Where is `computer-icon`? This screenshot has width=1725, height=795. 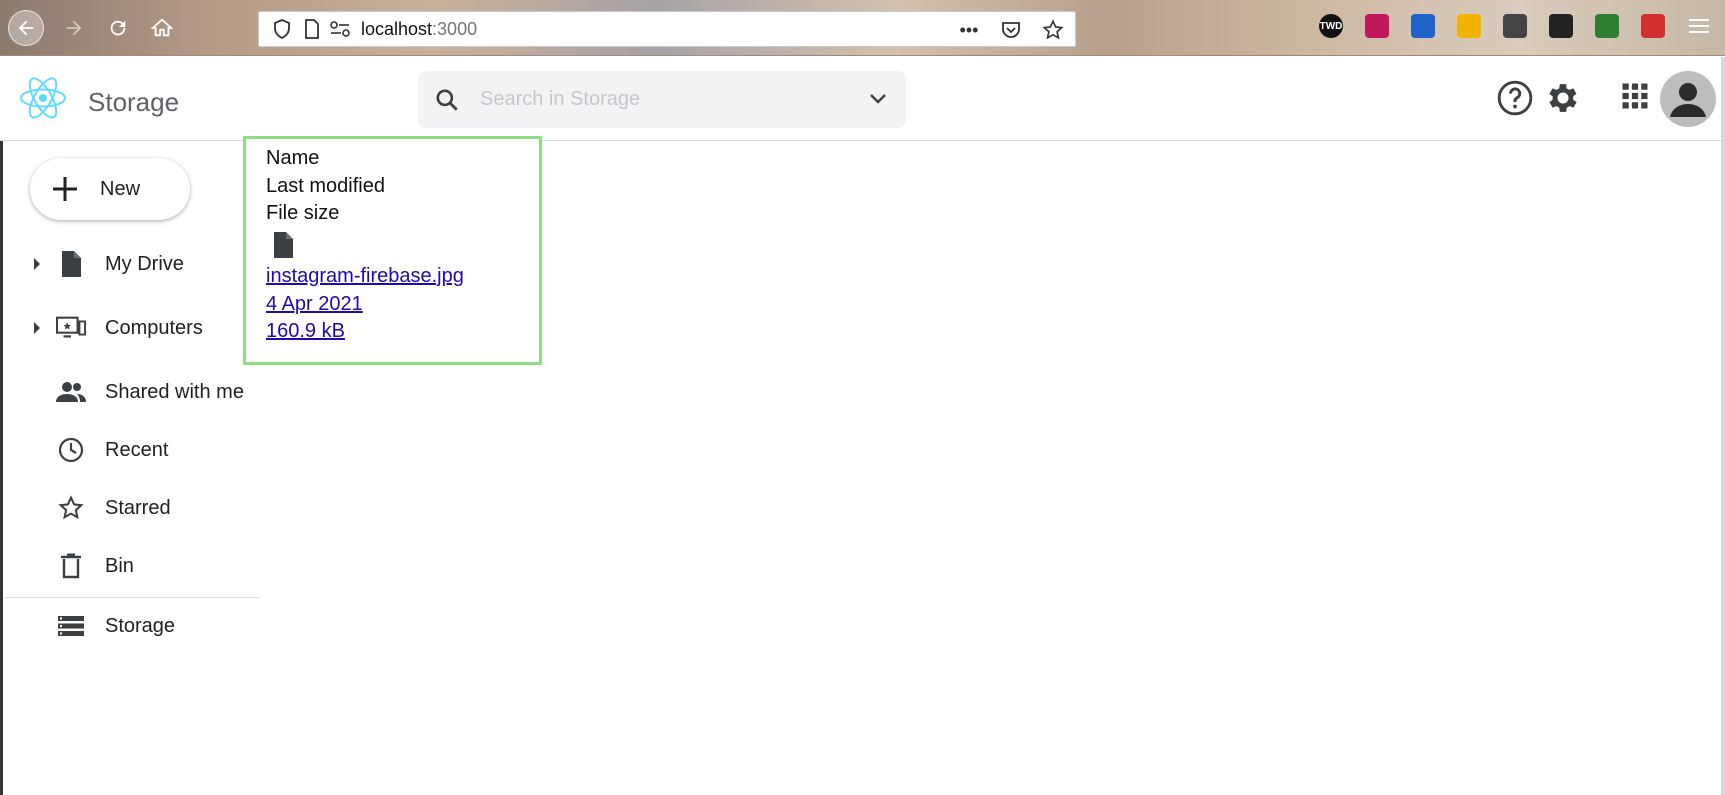 computer-icon is located at coordinates (71, 328).